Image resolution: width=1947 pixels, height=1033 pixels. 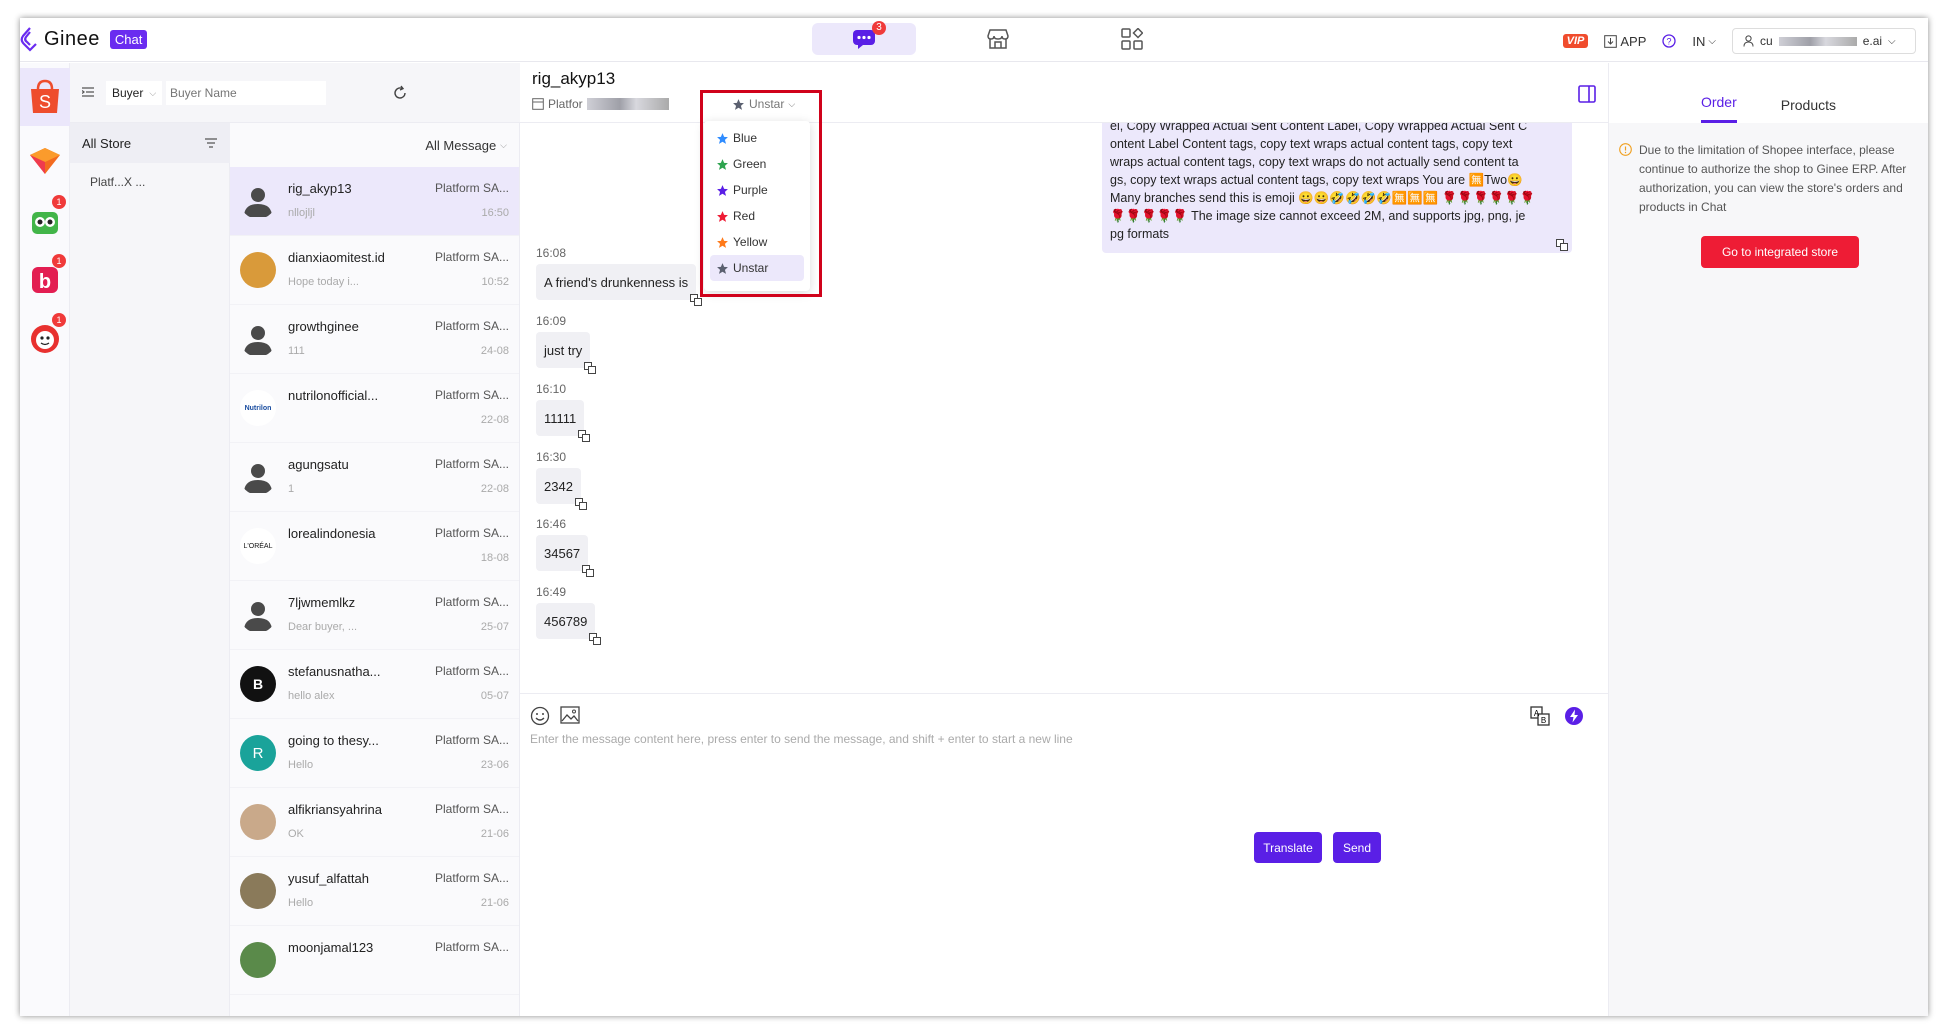 I want to click on auto-translate-icon: AB, so click(x=1540, y=716).